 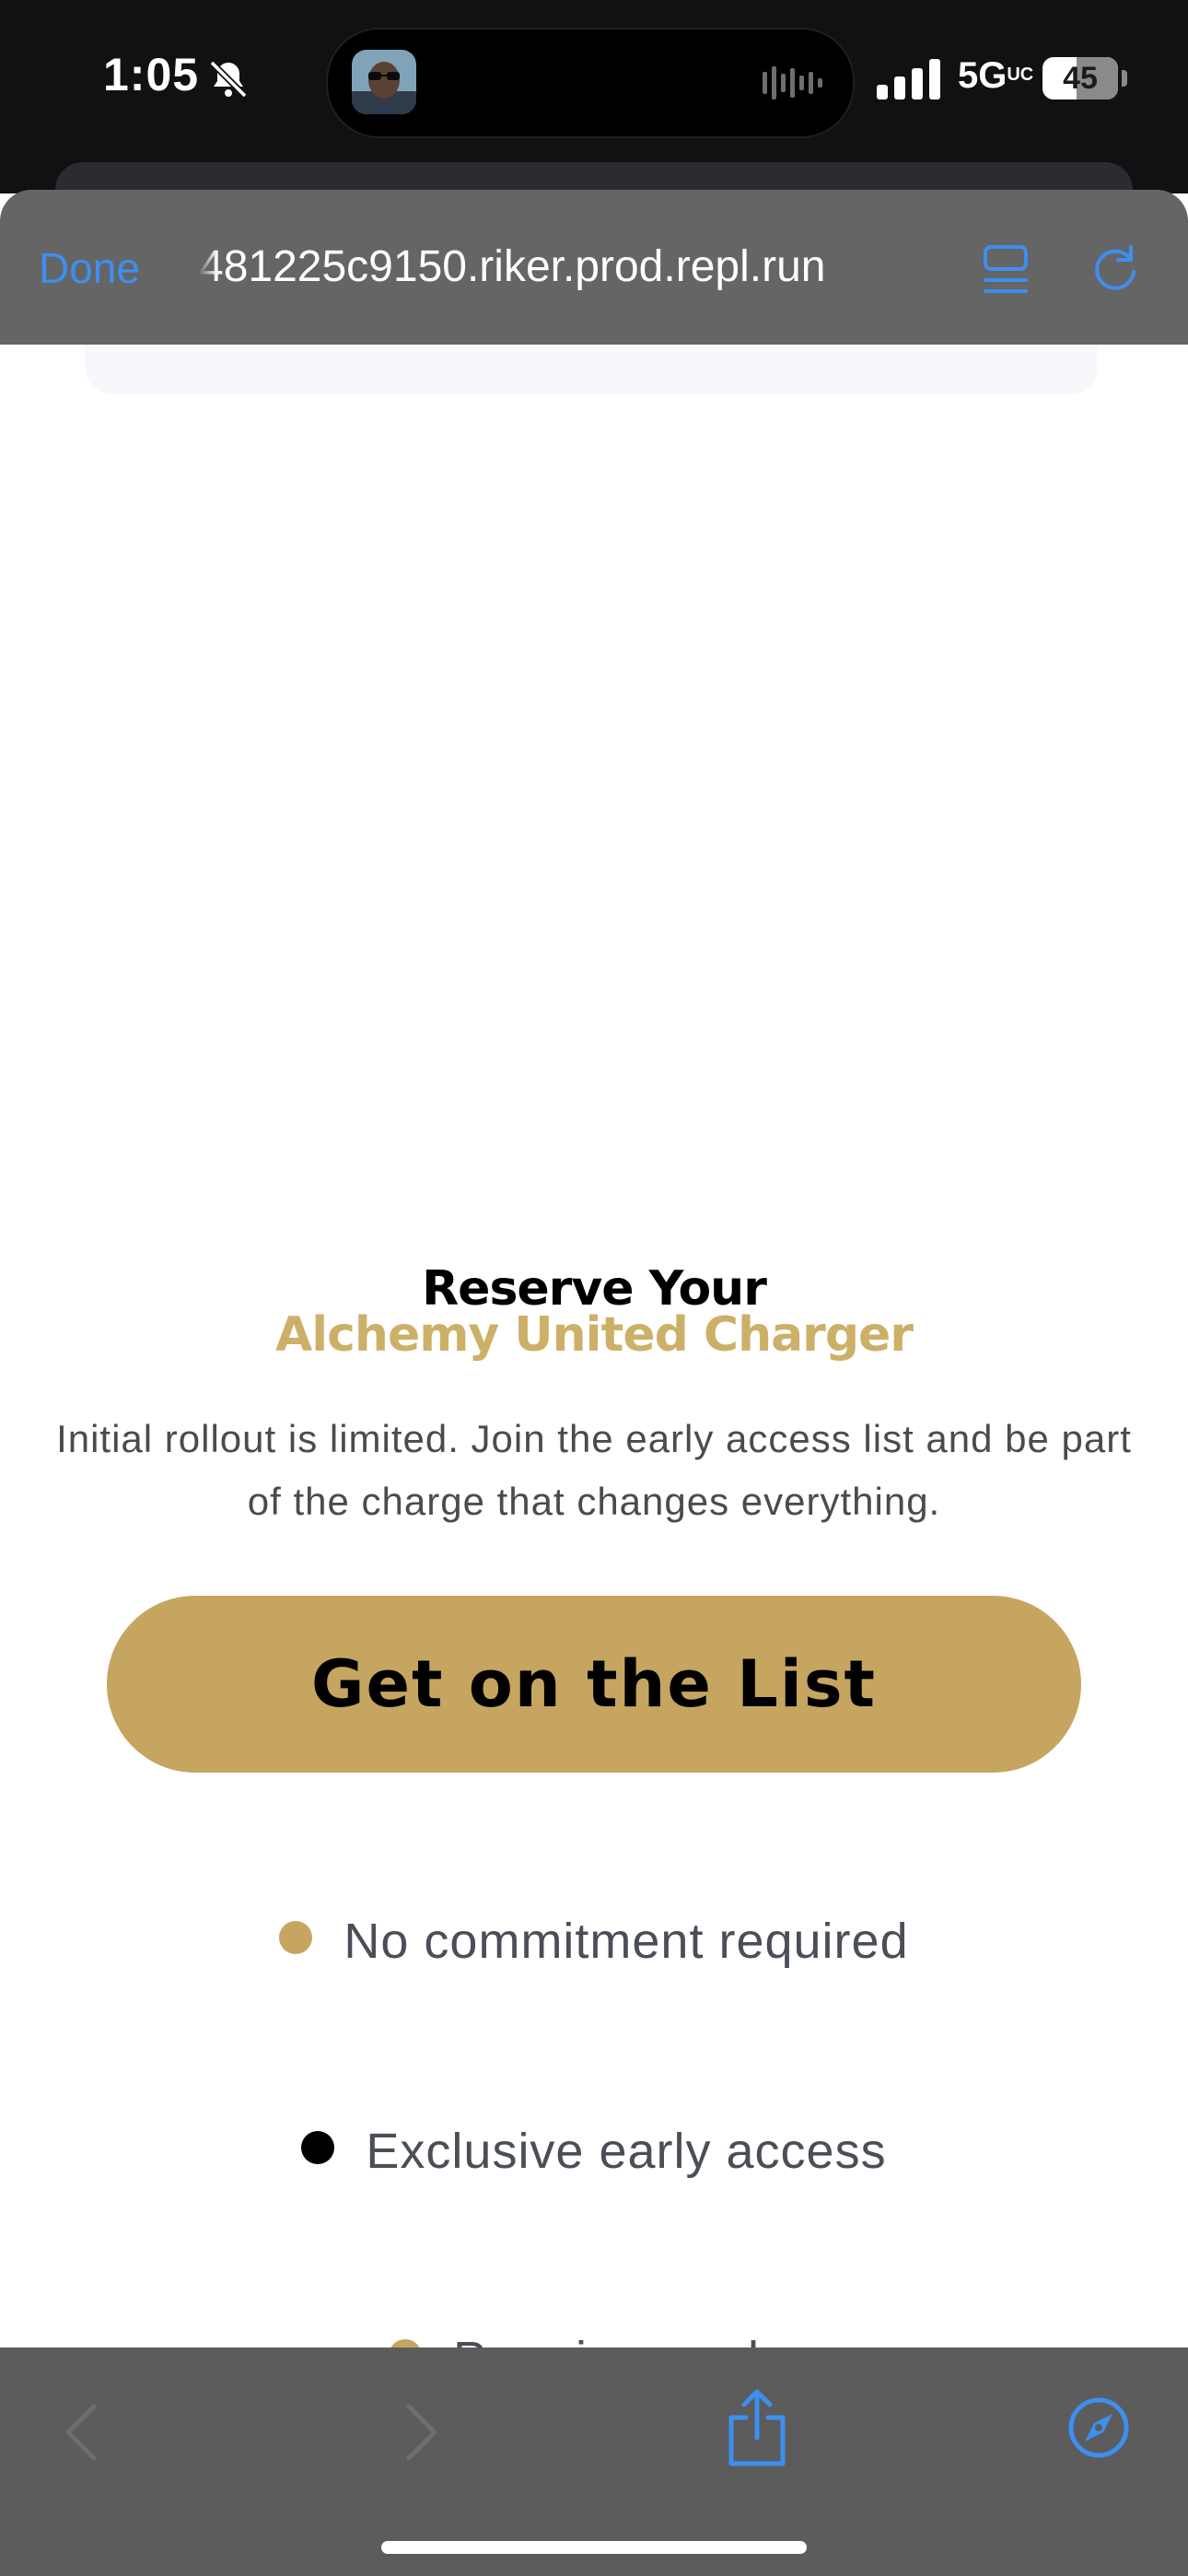 What do you see at coordinates (422, 2432) in the screenshot?
I see `forward-icon` at bounding box center [422, 2432].